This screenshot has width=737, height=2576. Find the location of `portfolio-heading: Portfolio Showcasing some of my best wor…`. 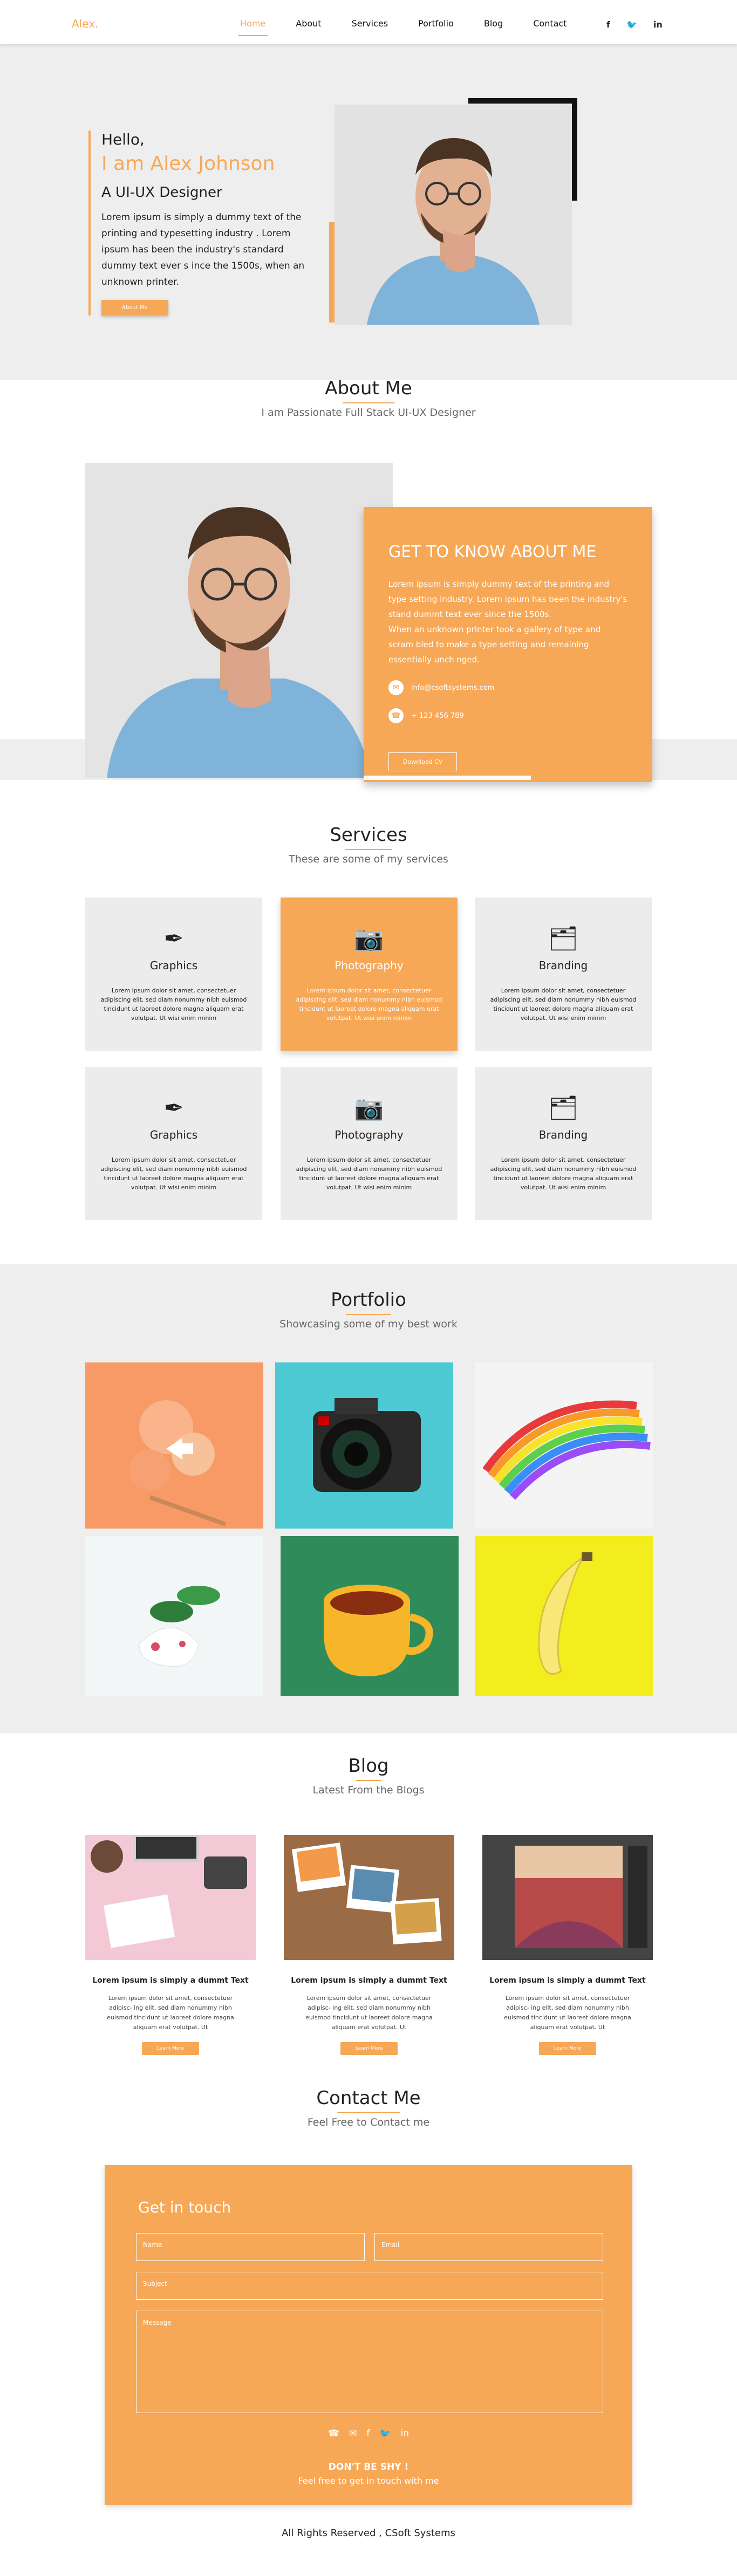

portfolio-heading: Portfolio Showcasing some of my best wor… is located at coordinates (368, 1309).